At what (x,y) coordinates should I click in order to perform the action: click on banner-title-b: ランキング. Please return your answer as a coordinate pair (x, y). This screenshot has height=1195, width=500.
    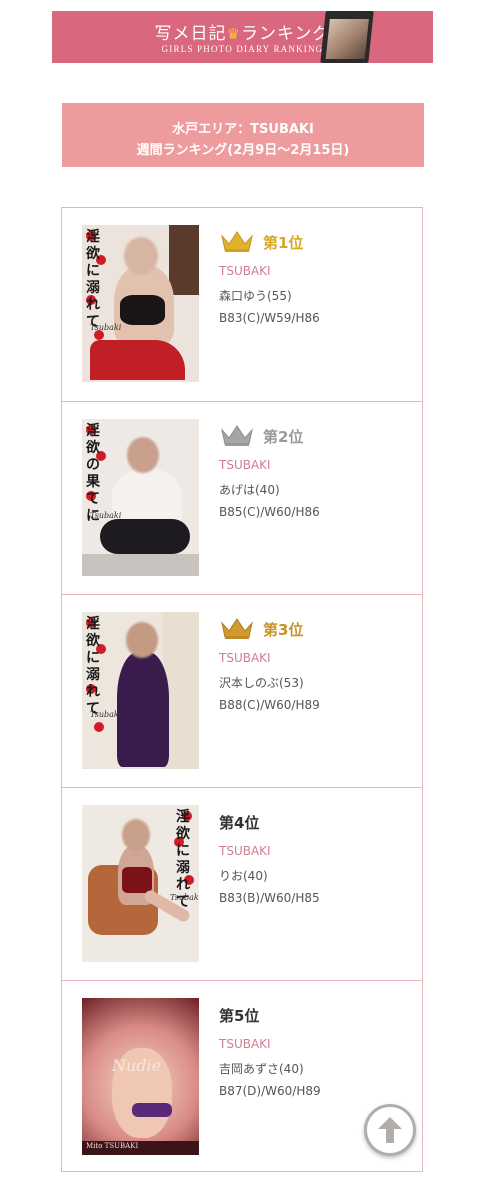
    Looking at the image, I should click on (285, 34).